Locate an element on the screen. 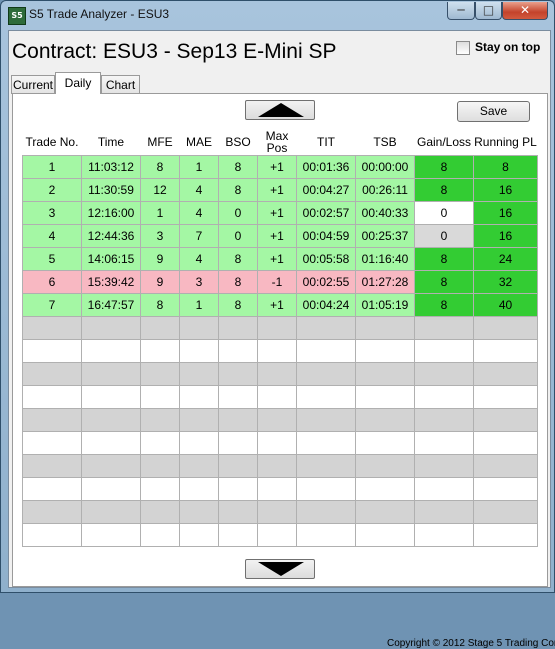 The image size is (555, 649). time-cell: 16:47:57 is located at coordinates (111, 305).